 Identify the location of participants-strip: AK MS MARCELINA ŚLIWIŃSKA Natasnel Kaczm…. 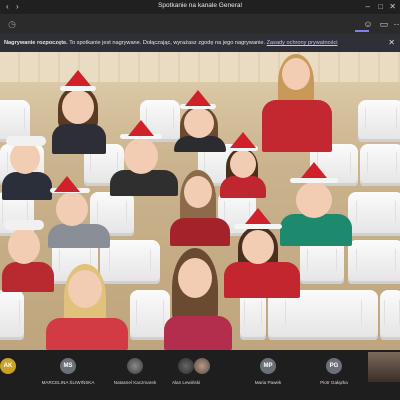
(200, 375).